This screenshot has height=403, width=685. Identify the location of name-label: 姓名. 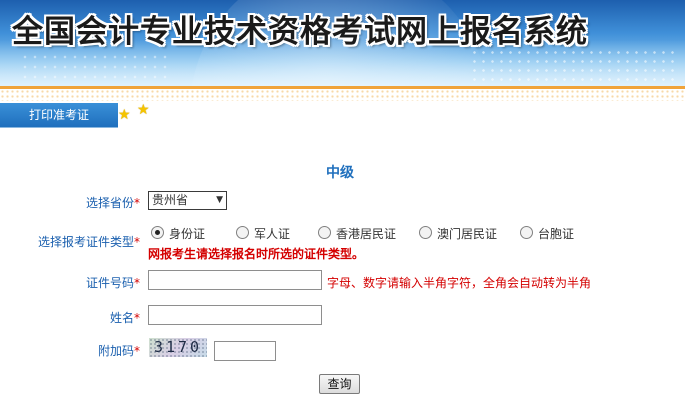
(121, 318).